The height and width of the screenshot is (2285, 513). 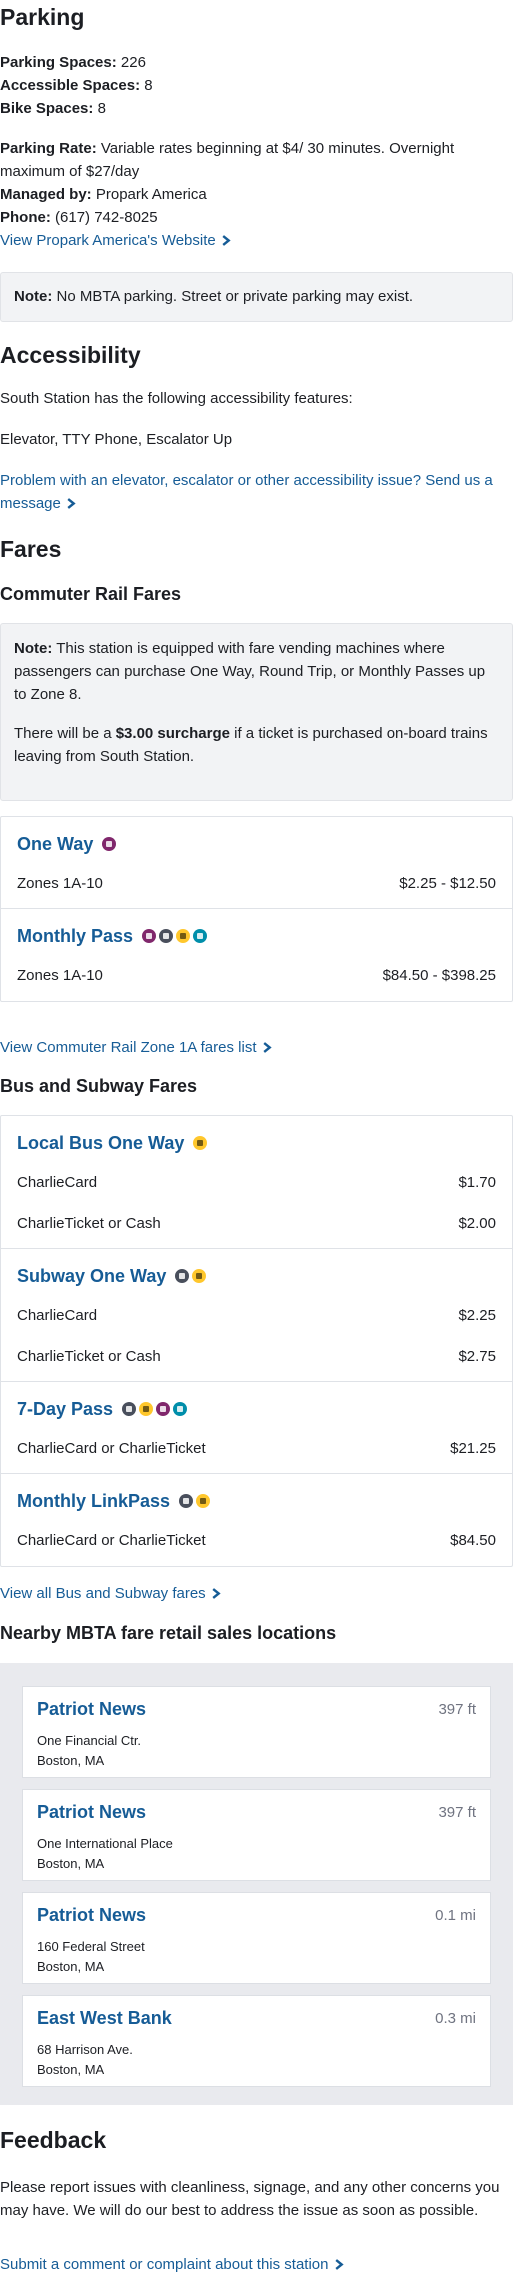 What do you see at coordinates (79, 217) in the screenshot?
I see `phone: Phone: (617) 742-8025` at bounding box center [79, 217].